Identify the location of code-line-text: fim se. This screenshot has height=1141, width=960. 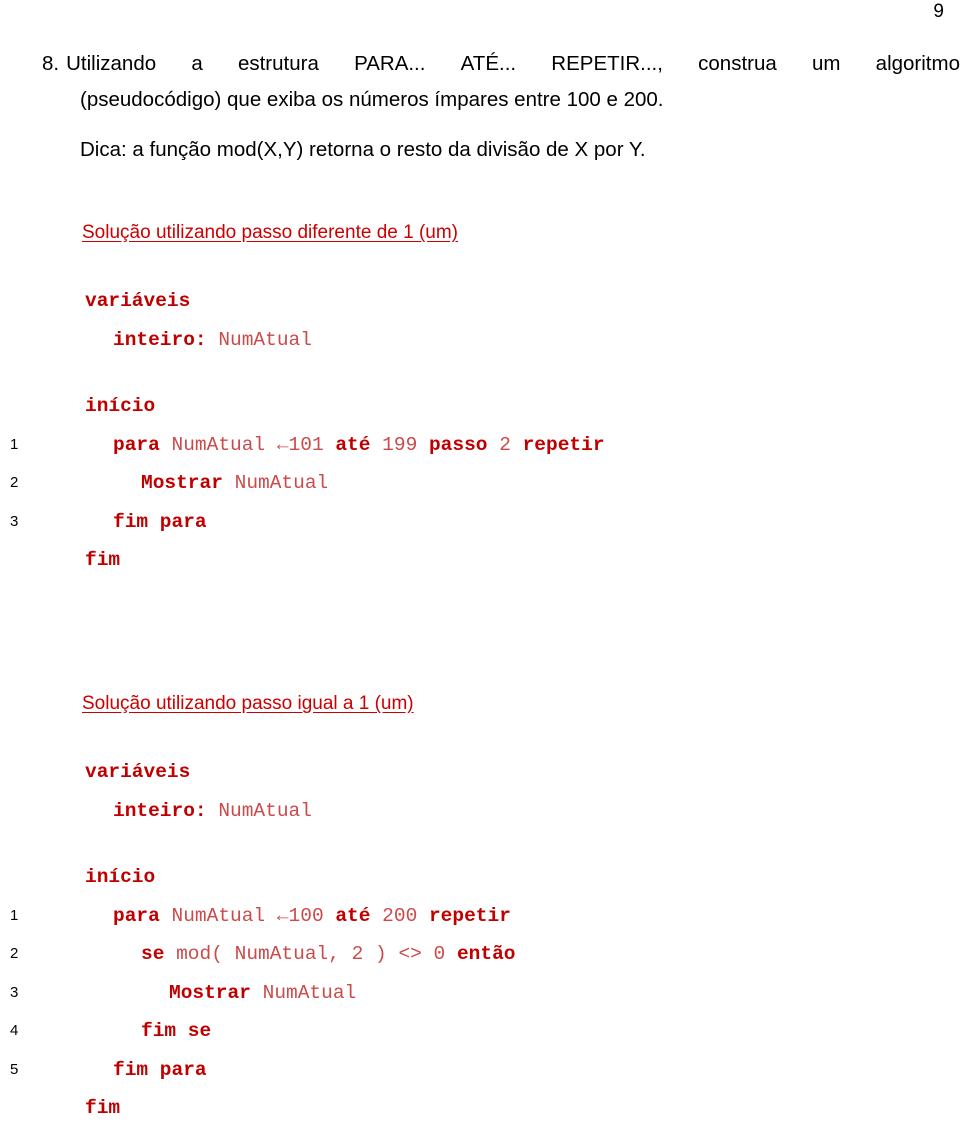
(480, 1031).